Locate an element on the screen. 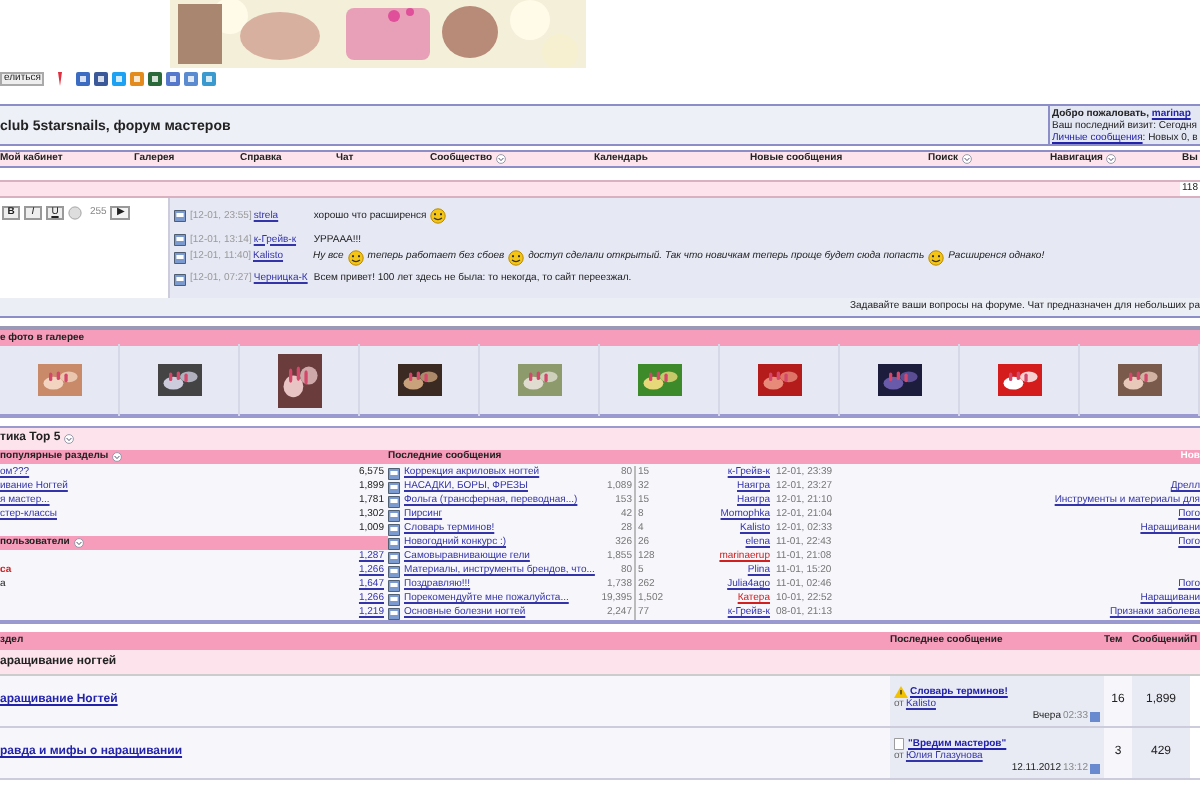  warning-icon is located at coordinates (901, 692).